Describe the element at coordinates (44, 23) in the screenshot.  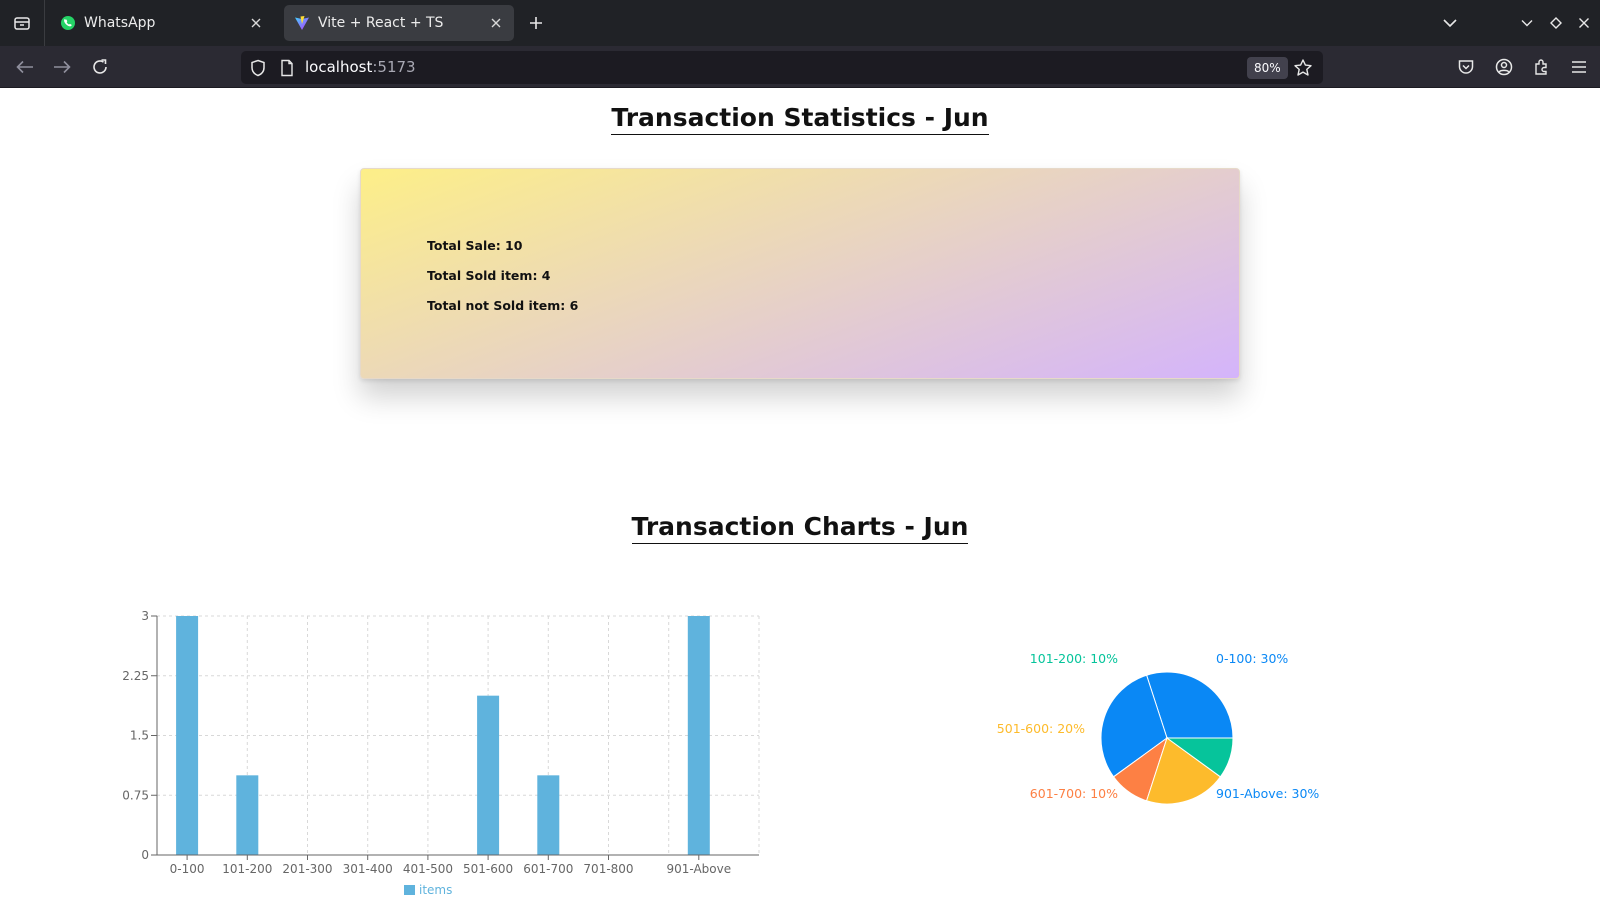
I see `tab-divider` at that location.